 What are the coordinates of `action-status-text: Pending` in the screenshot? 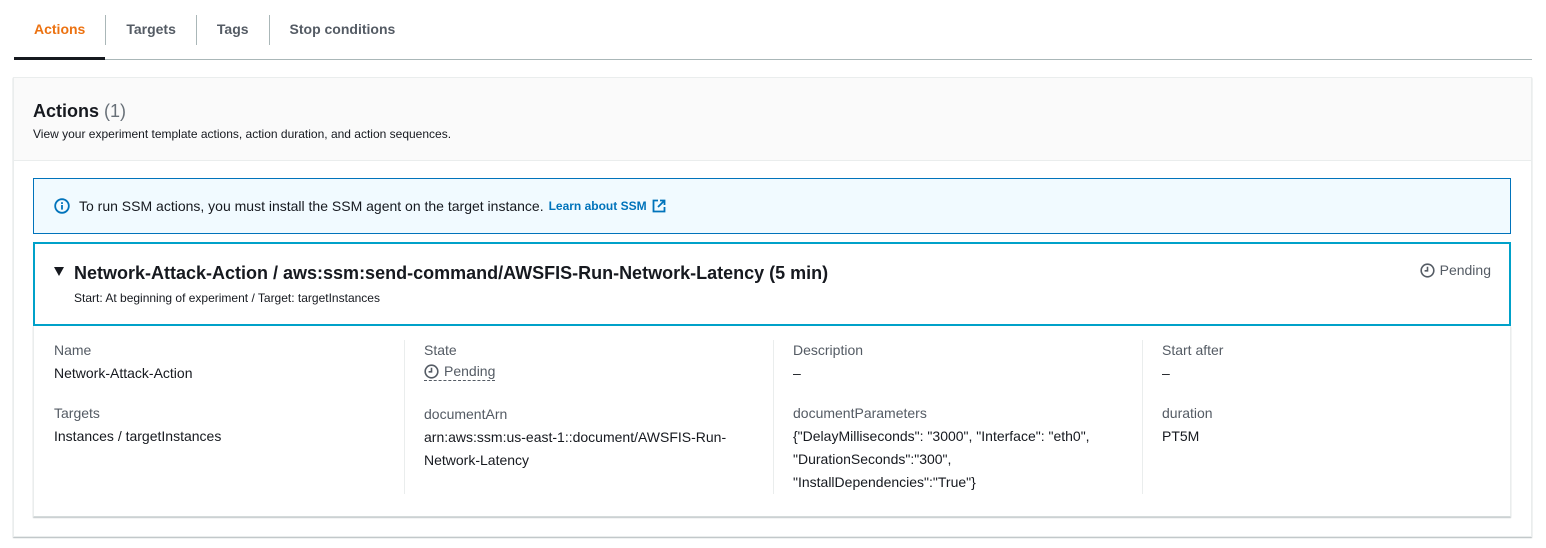 It's located at (1465, 270).